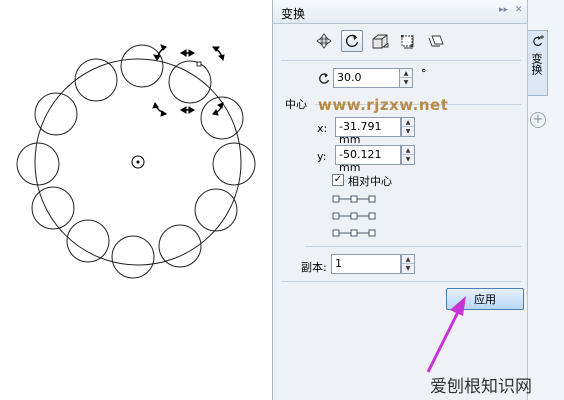 Image resolution: width=564 pixels, height=400 pixels. What do you see at coordinates (187, 53) in the screenshot?
I see `skew-handle-top` at bounding box center [187, 53].